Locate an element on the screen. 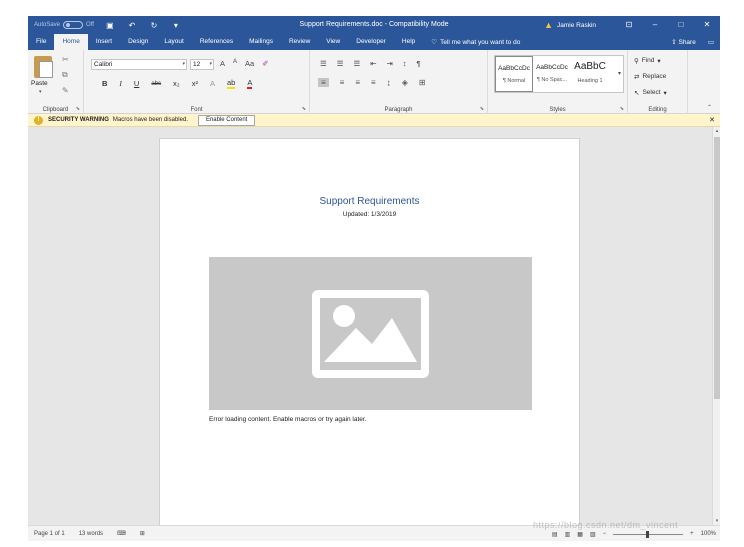  underline-button: U is located at coordinates (136, 83).